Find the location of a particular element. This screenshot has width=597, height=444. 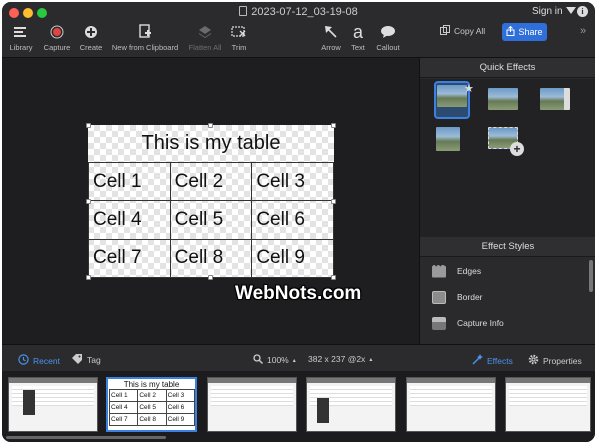

sign-in-menu: Sign in is located at coordinates (554, 11).